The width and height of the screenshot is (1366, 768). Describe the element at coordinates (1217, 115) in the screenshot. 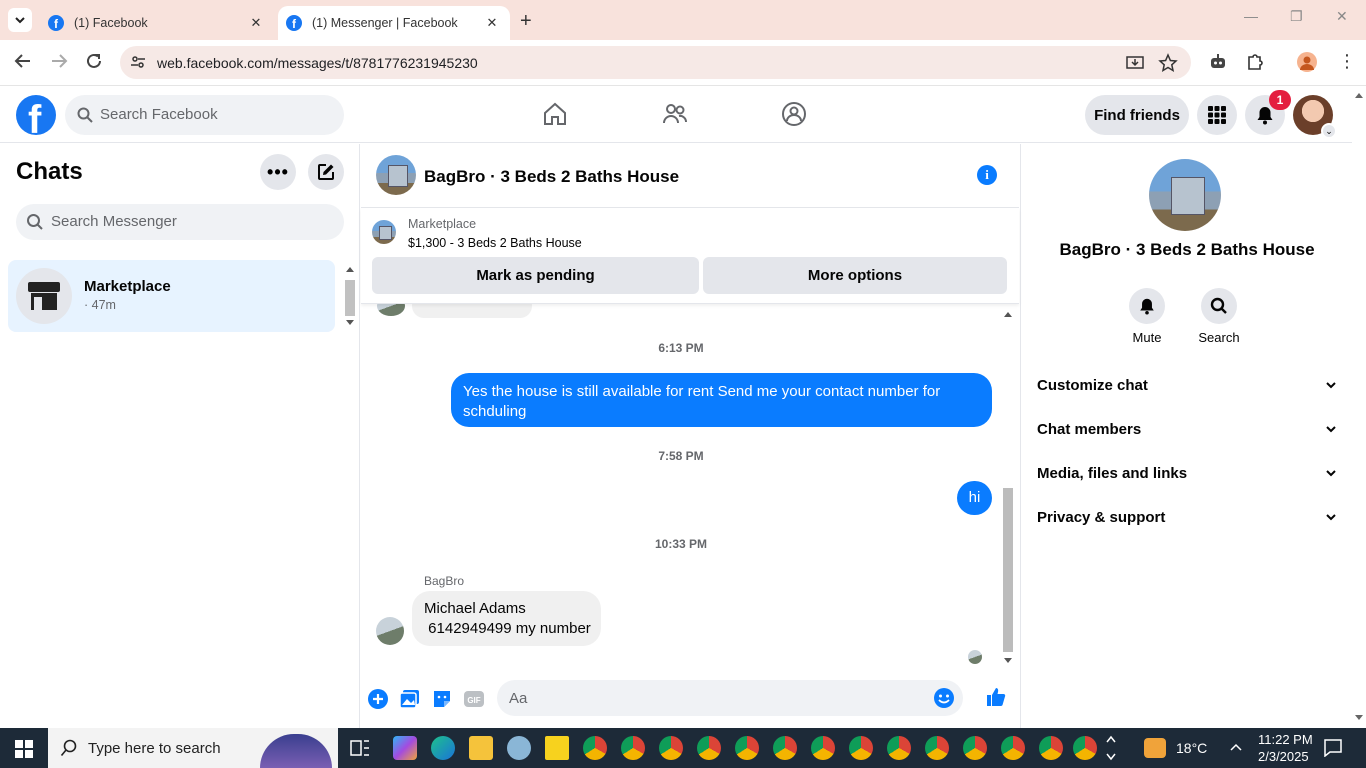

I see `menu-grid-button` at that location.